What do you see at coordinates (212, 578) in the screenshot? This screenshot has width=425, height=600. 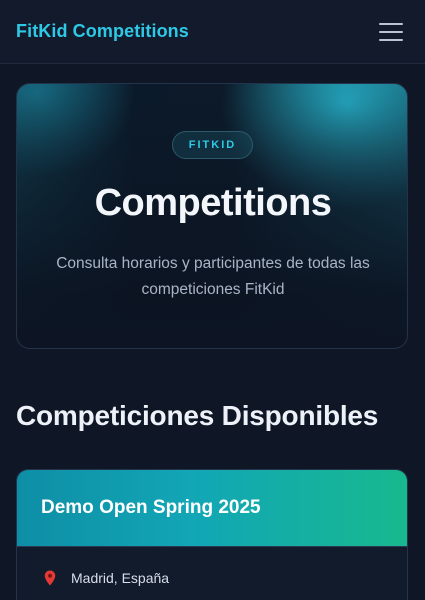 I see `competition-location: Madrid, España` at bounding box center [212, 578].